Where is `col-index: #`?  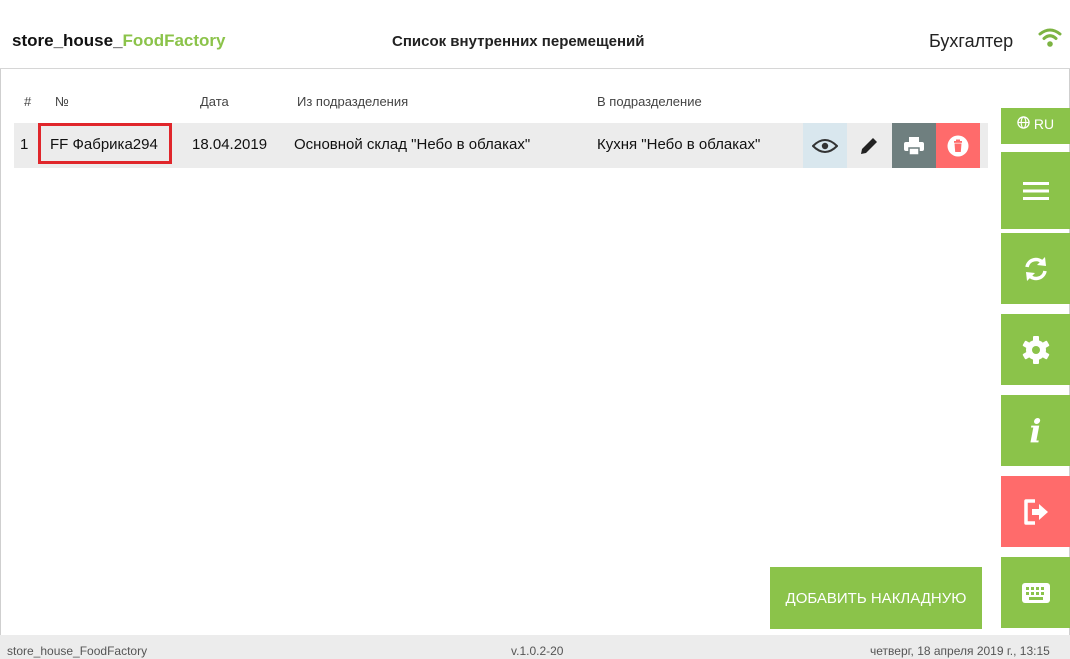
col-index: # is located at coordinates (28, 101).